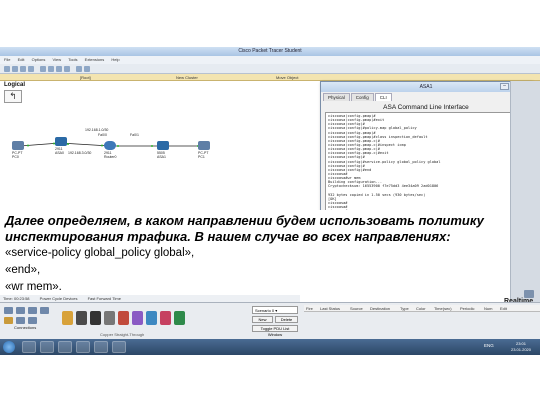 The image size is (540, 405). What do you see at coordinates (81, 318) in the screenshot?
I see `console-cable-icon` at bounding box center [81, 318].